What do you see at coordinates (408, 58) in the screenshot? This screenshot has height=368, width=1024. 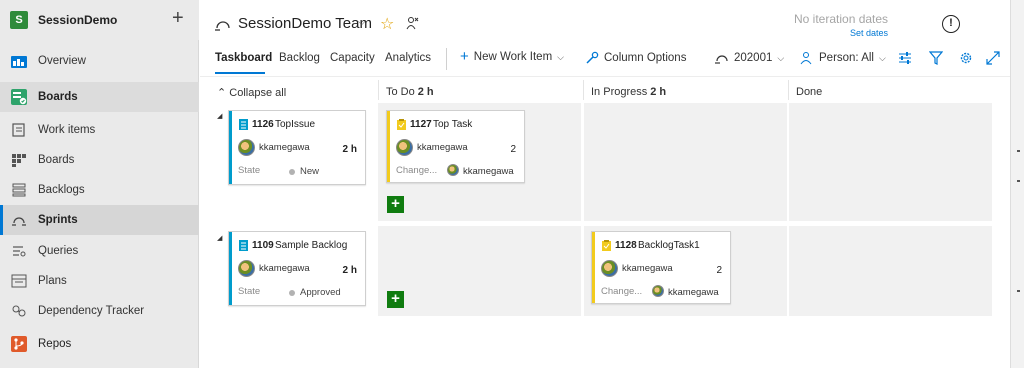 I see `tab-analytics: Analytics` at bounding box center [408, 58].